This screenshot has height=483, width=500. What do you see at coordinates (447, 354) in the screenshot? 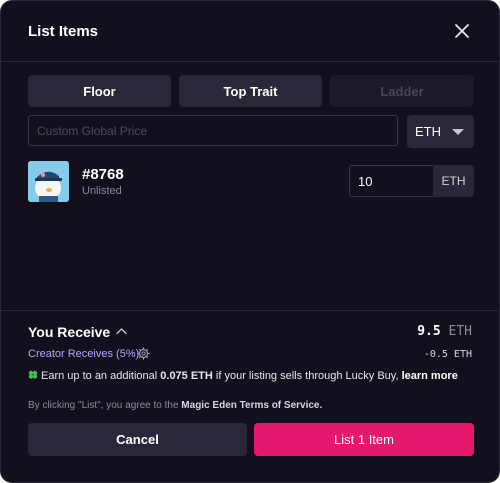
I see `creator-fee: -0.5 ETH` at bounding box center [447, 354].